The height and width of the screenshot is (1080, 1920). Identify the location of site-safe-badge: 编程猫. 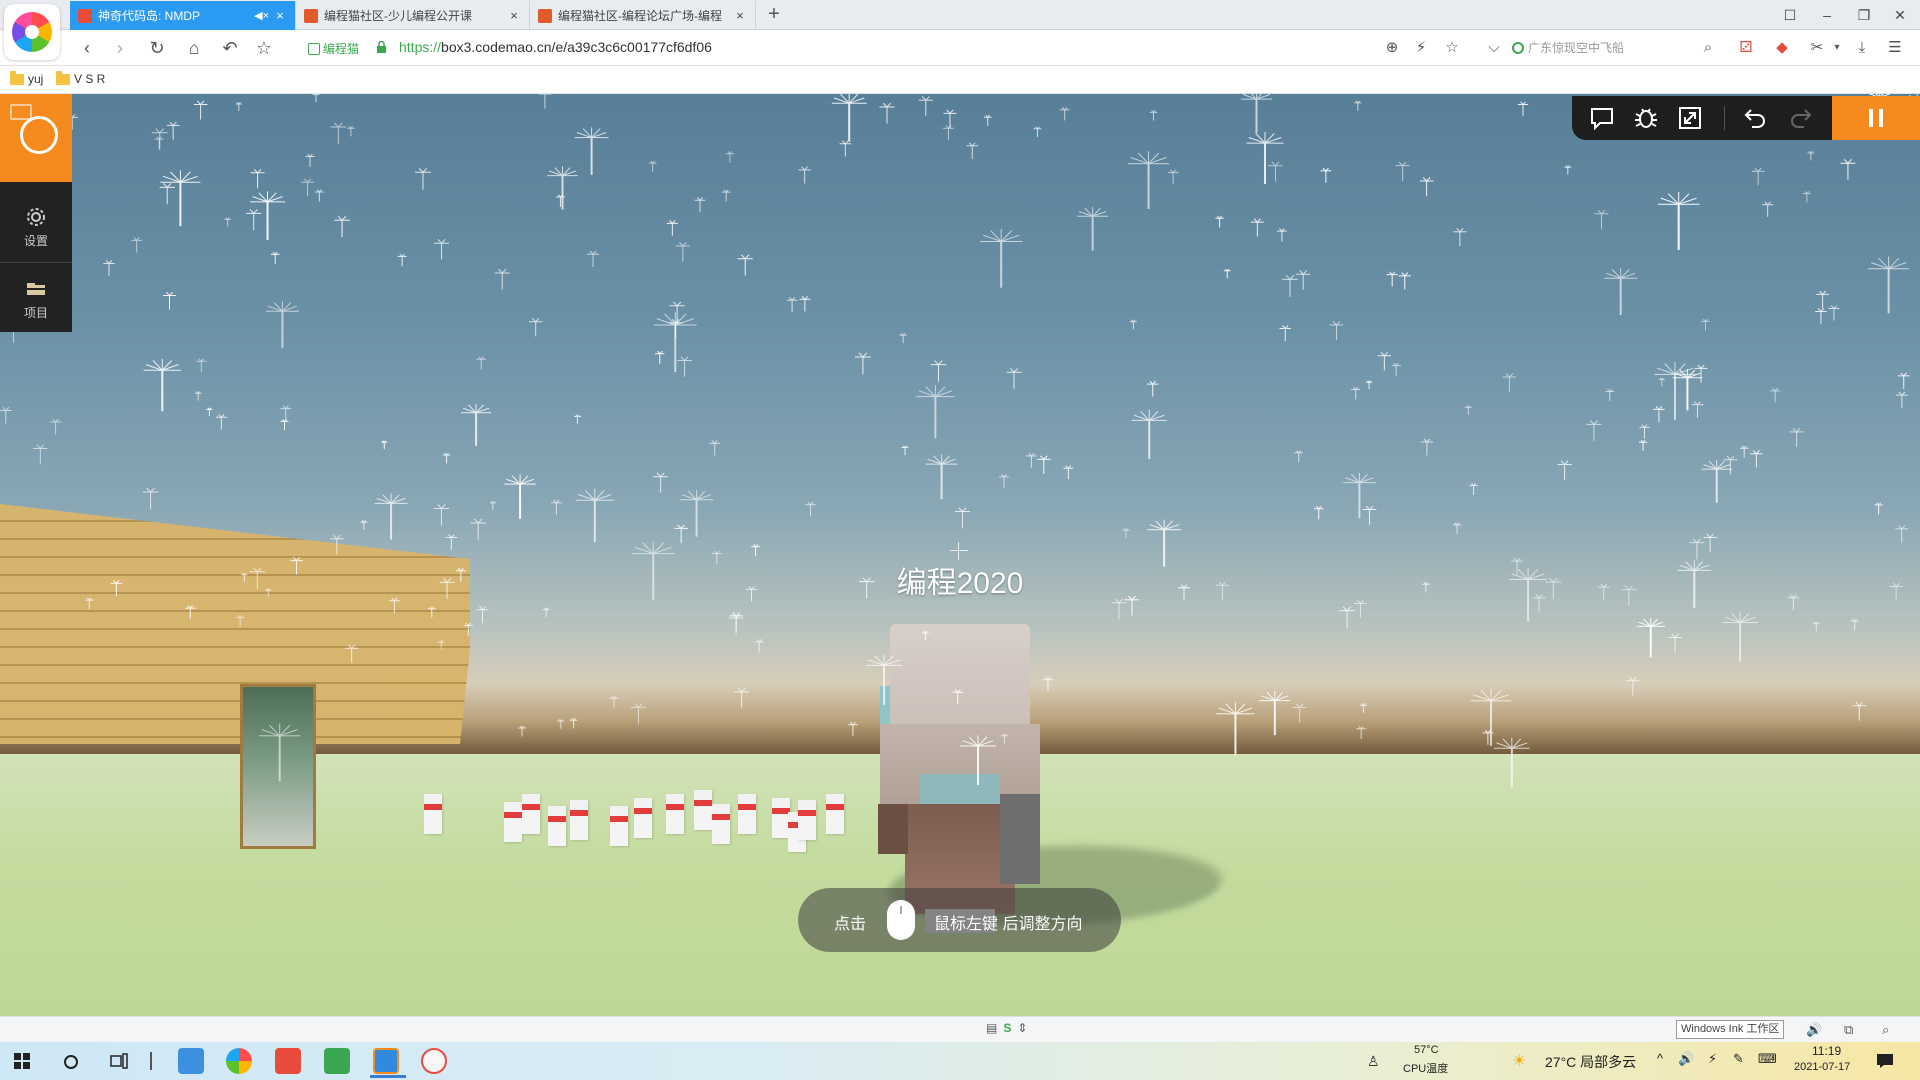
(333, 48).